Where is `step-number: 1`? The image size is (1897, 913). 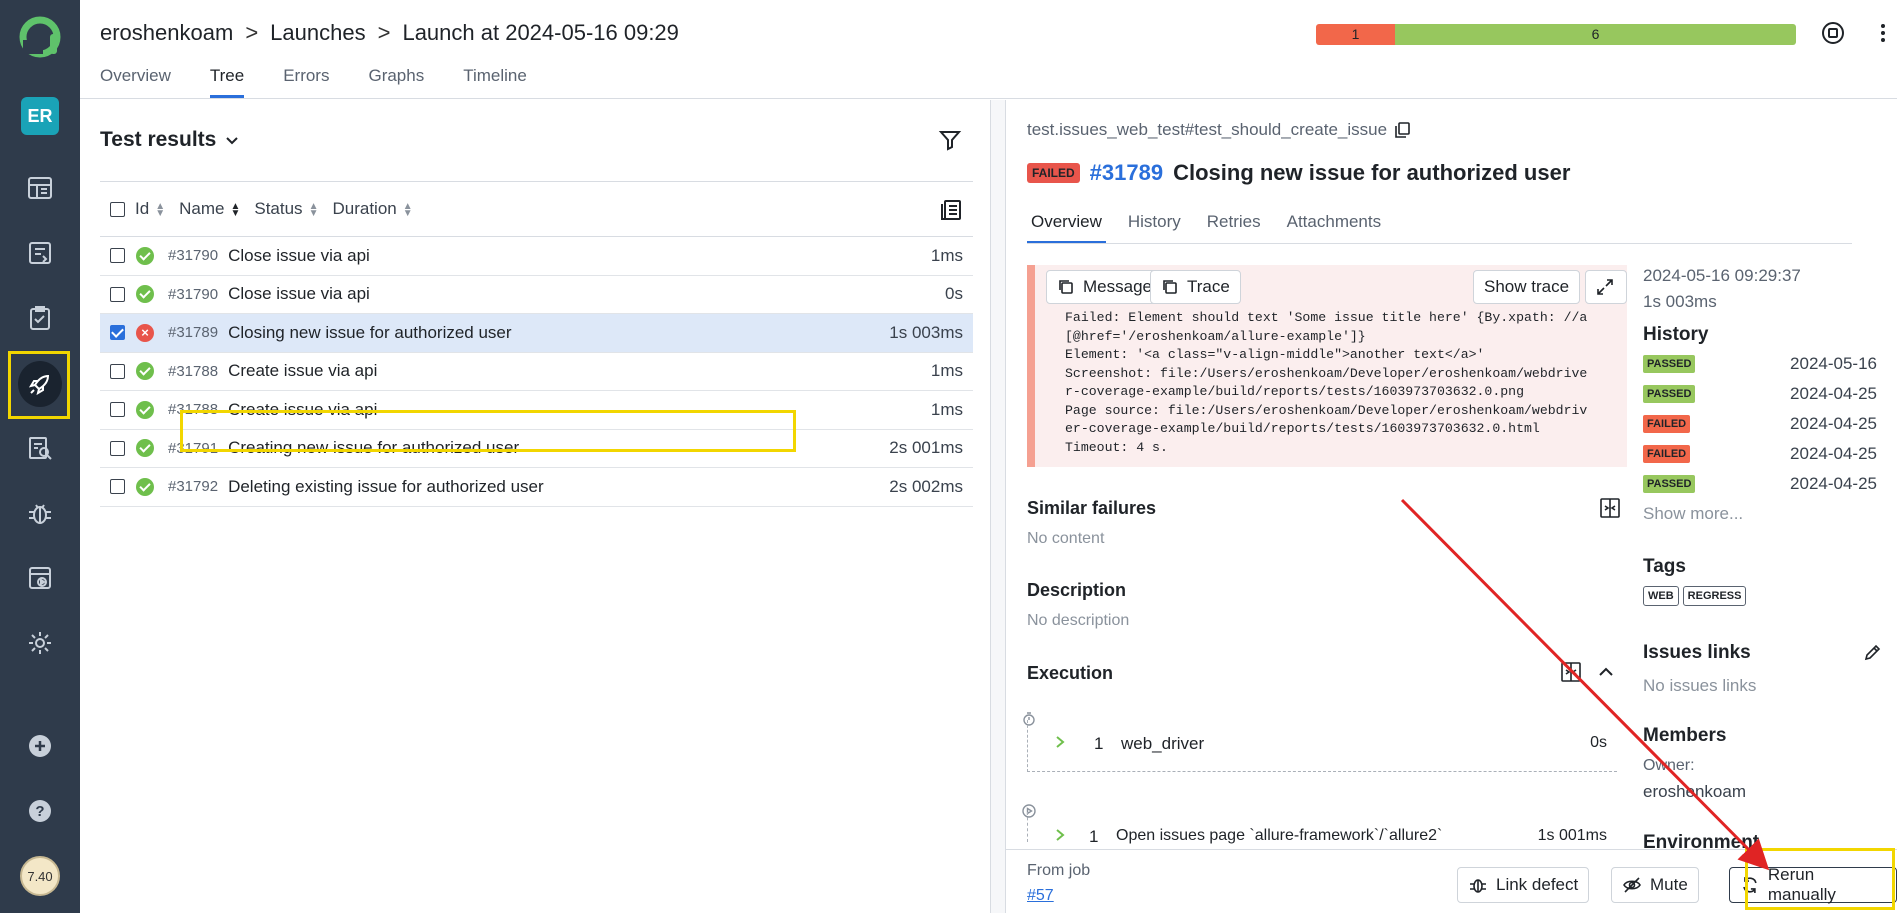
step-number: 1 is located at coordinates (1099, 743).